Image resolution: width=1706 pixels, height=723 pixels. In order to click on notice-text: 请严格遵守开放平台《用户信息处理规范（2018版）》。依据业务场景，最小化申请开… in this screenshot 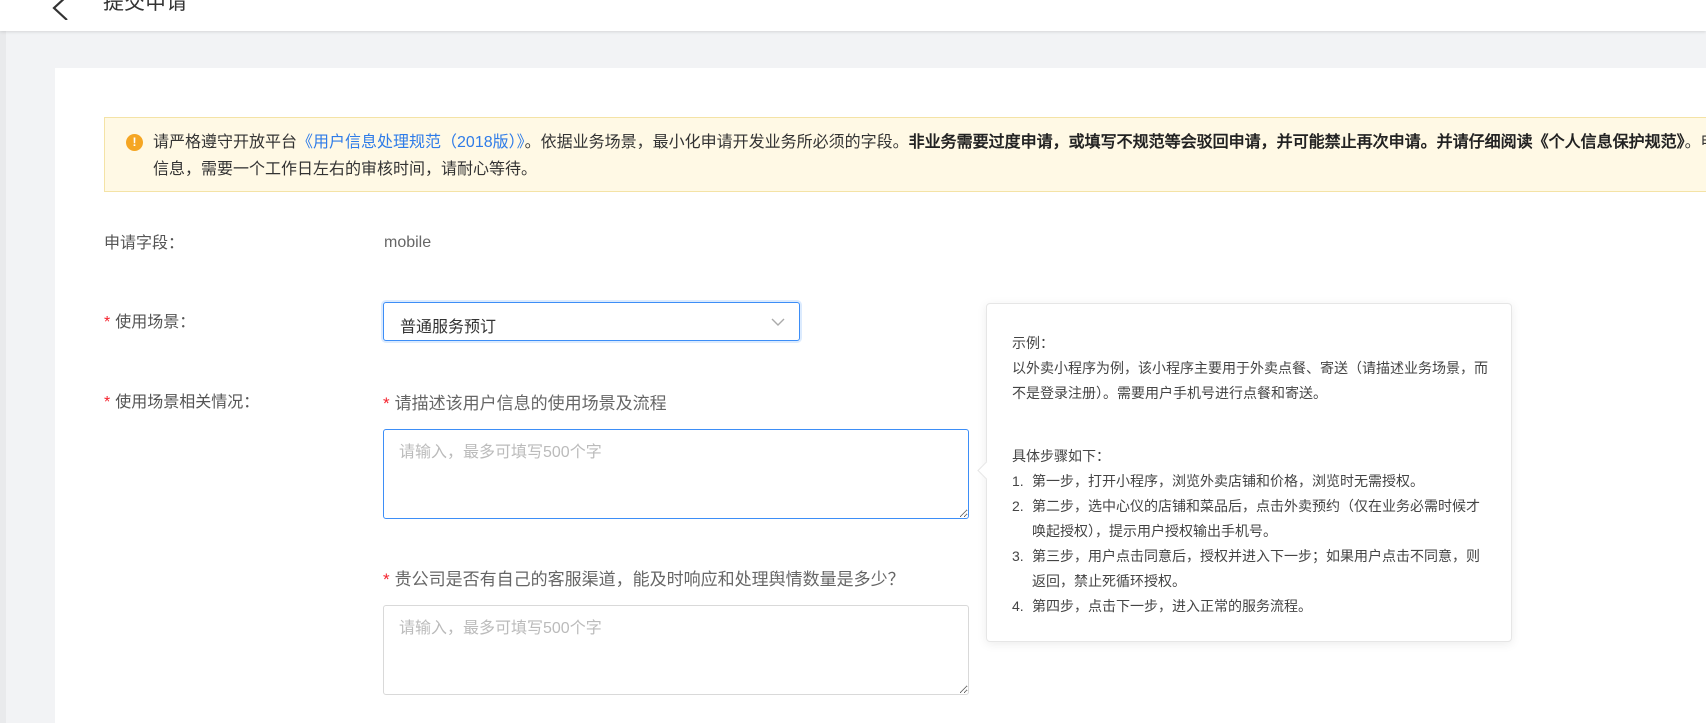, I will do `click(929, 156)`.